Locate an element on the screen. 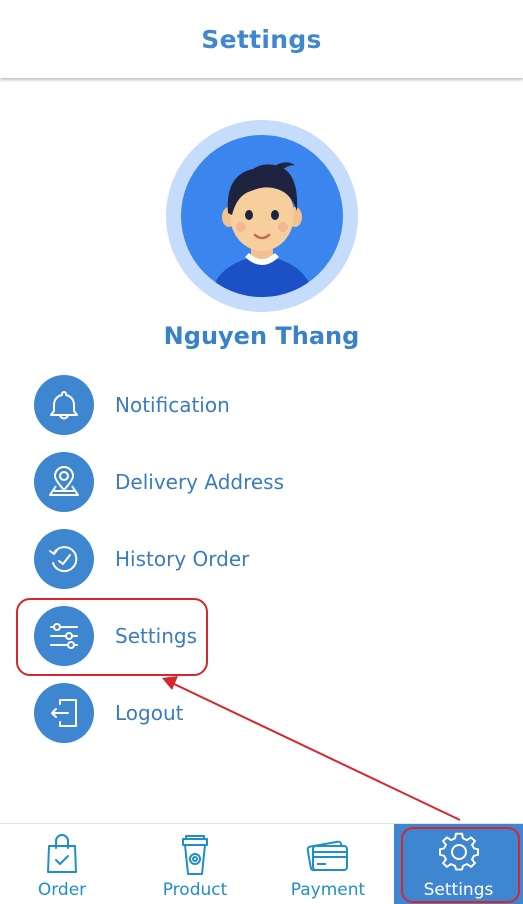 This screenshot has width=523, height=904. menu-item-history-order: History Order is located at coordinates (244, 559).